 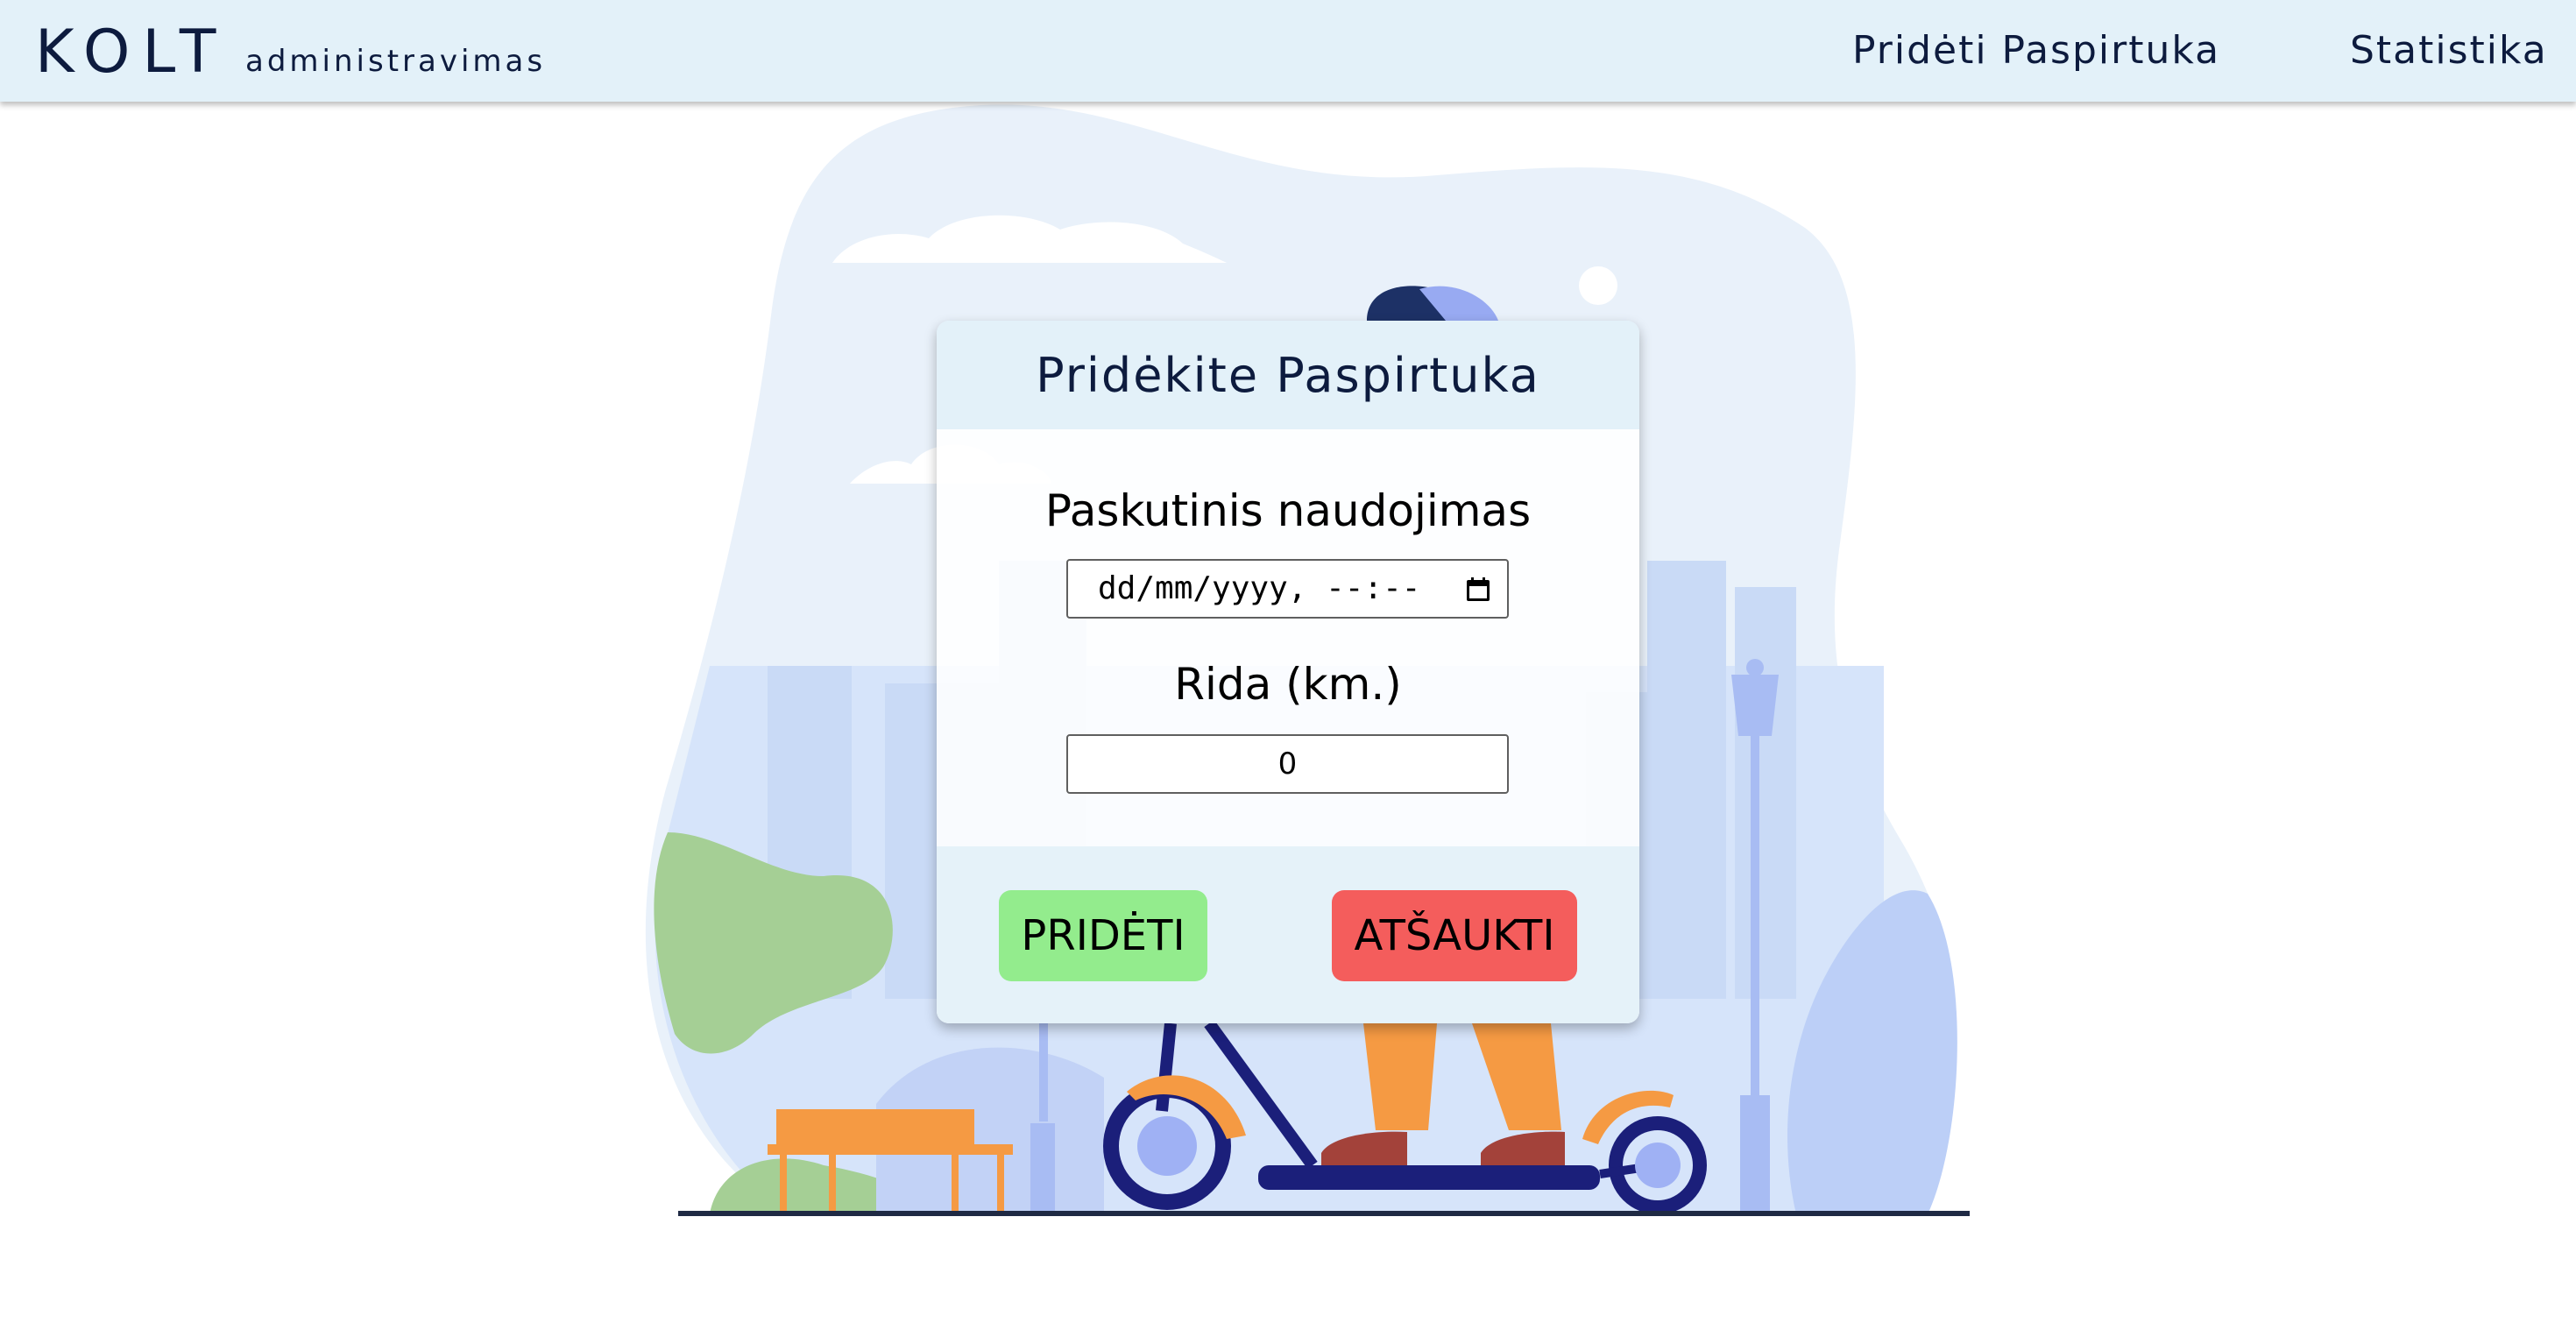 What do you see at coordinates (131, 52) in the screenshot?
I see `brand-logo: KOLT` at bounding box center [131, 52].